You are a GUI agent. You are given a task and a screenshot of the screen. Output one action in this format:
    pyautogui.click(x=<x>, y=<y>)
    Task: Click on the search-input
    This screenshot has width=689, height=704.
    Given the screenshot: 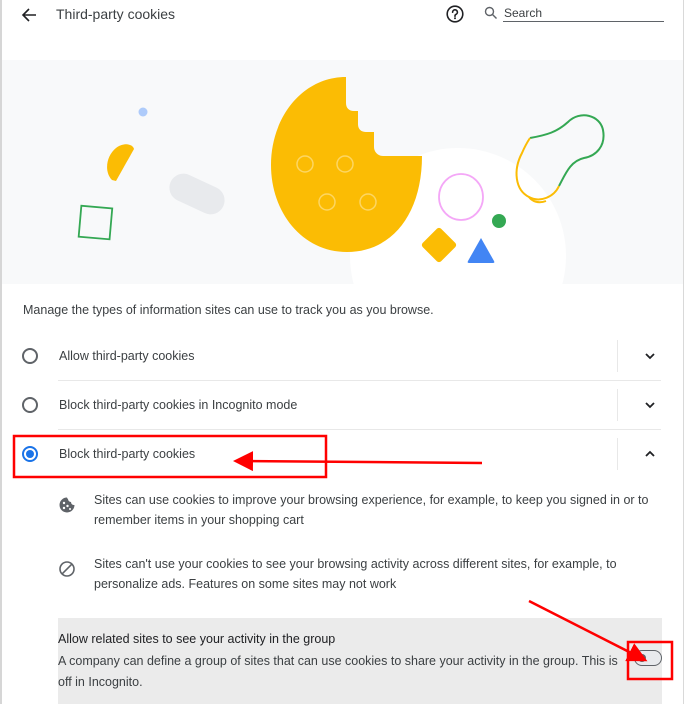 What is the action you would take?
    pyautogui.click(x=583, y=13)
    